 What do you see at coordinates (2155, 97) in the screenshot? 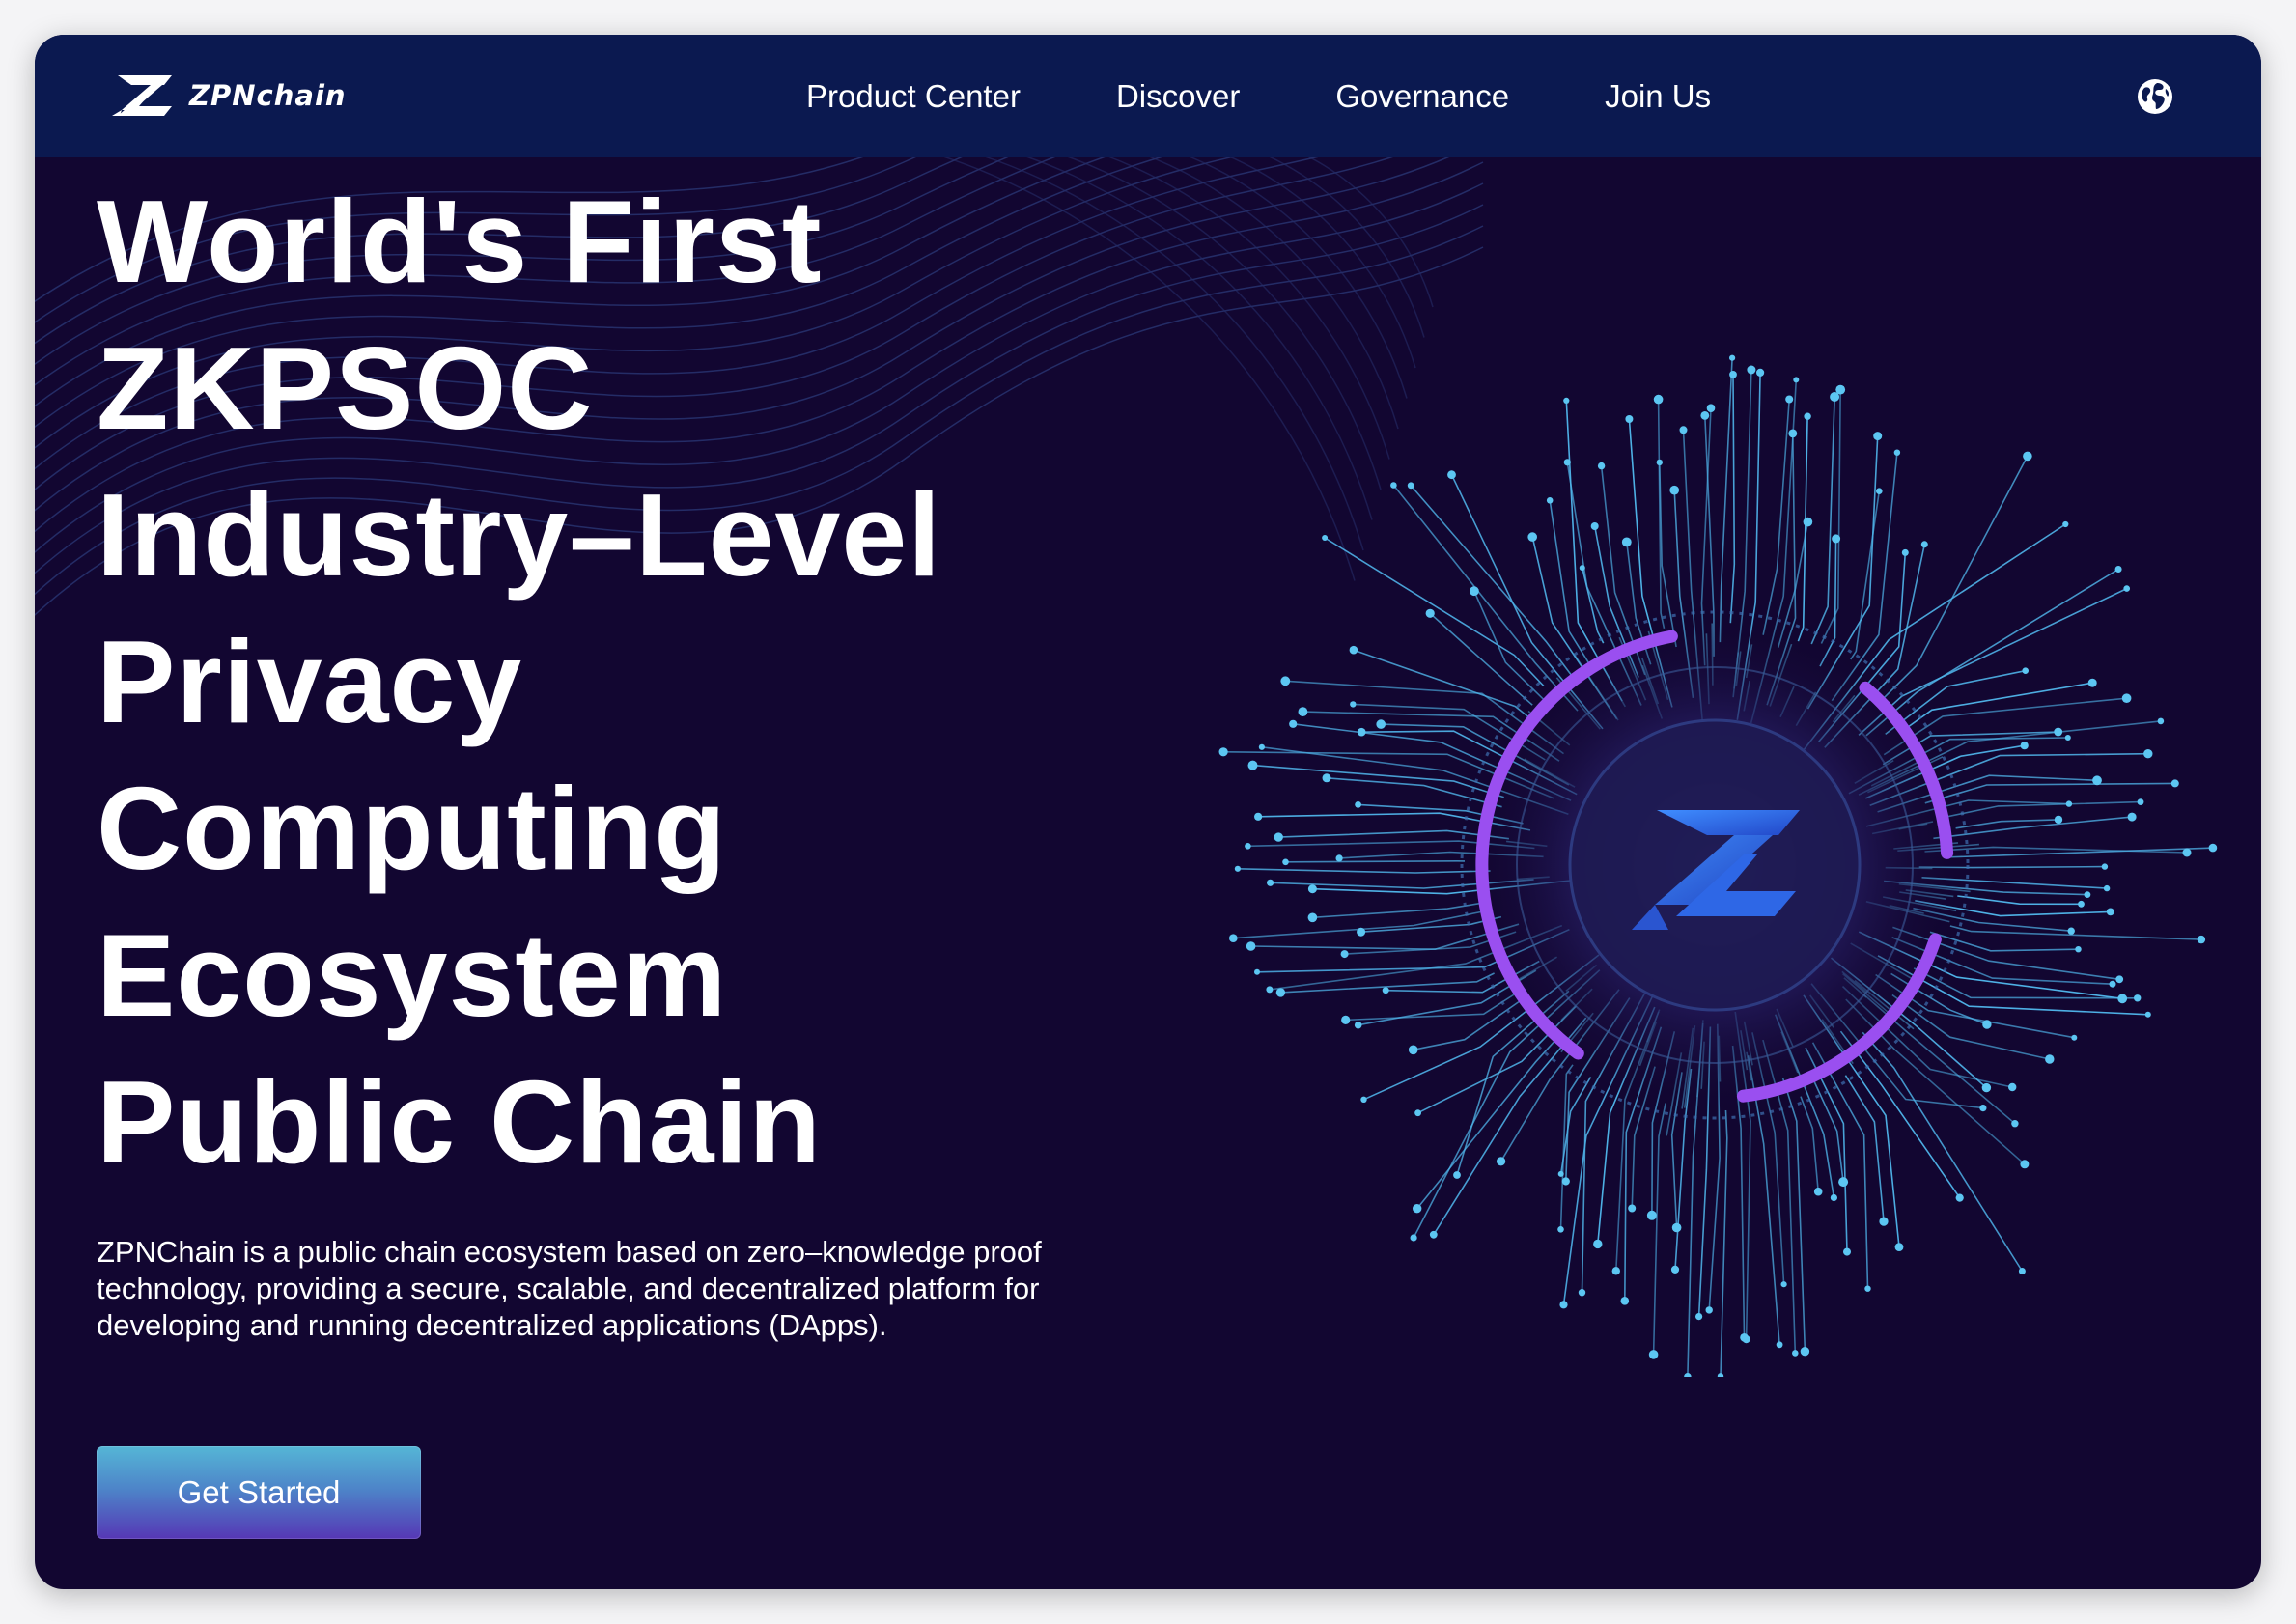
I see `globe-icon` at bounding box center [2155, 97].